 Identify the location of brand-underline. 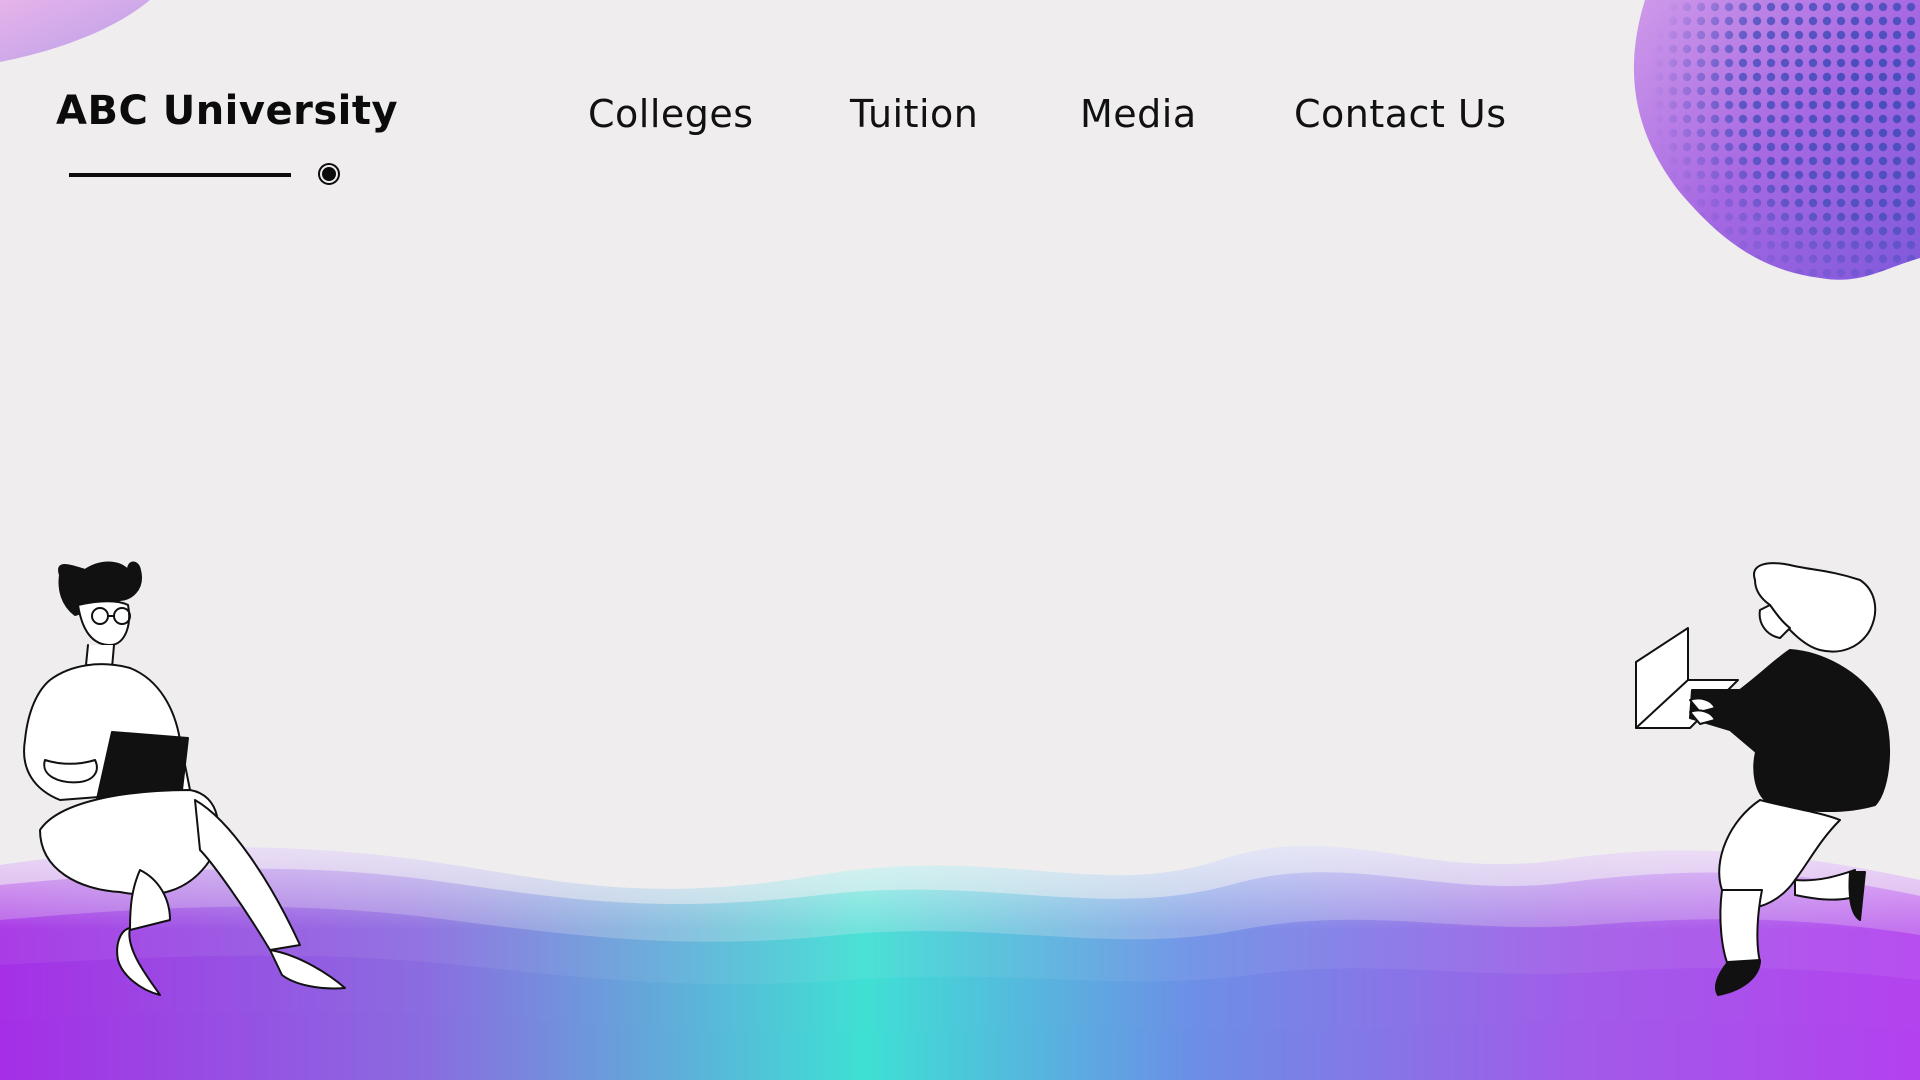
(180, 175).